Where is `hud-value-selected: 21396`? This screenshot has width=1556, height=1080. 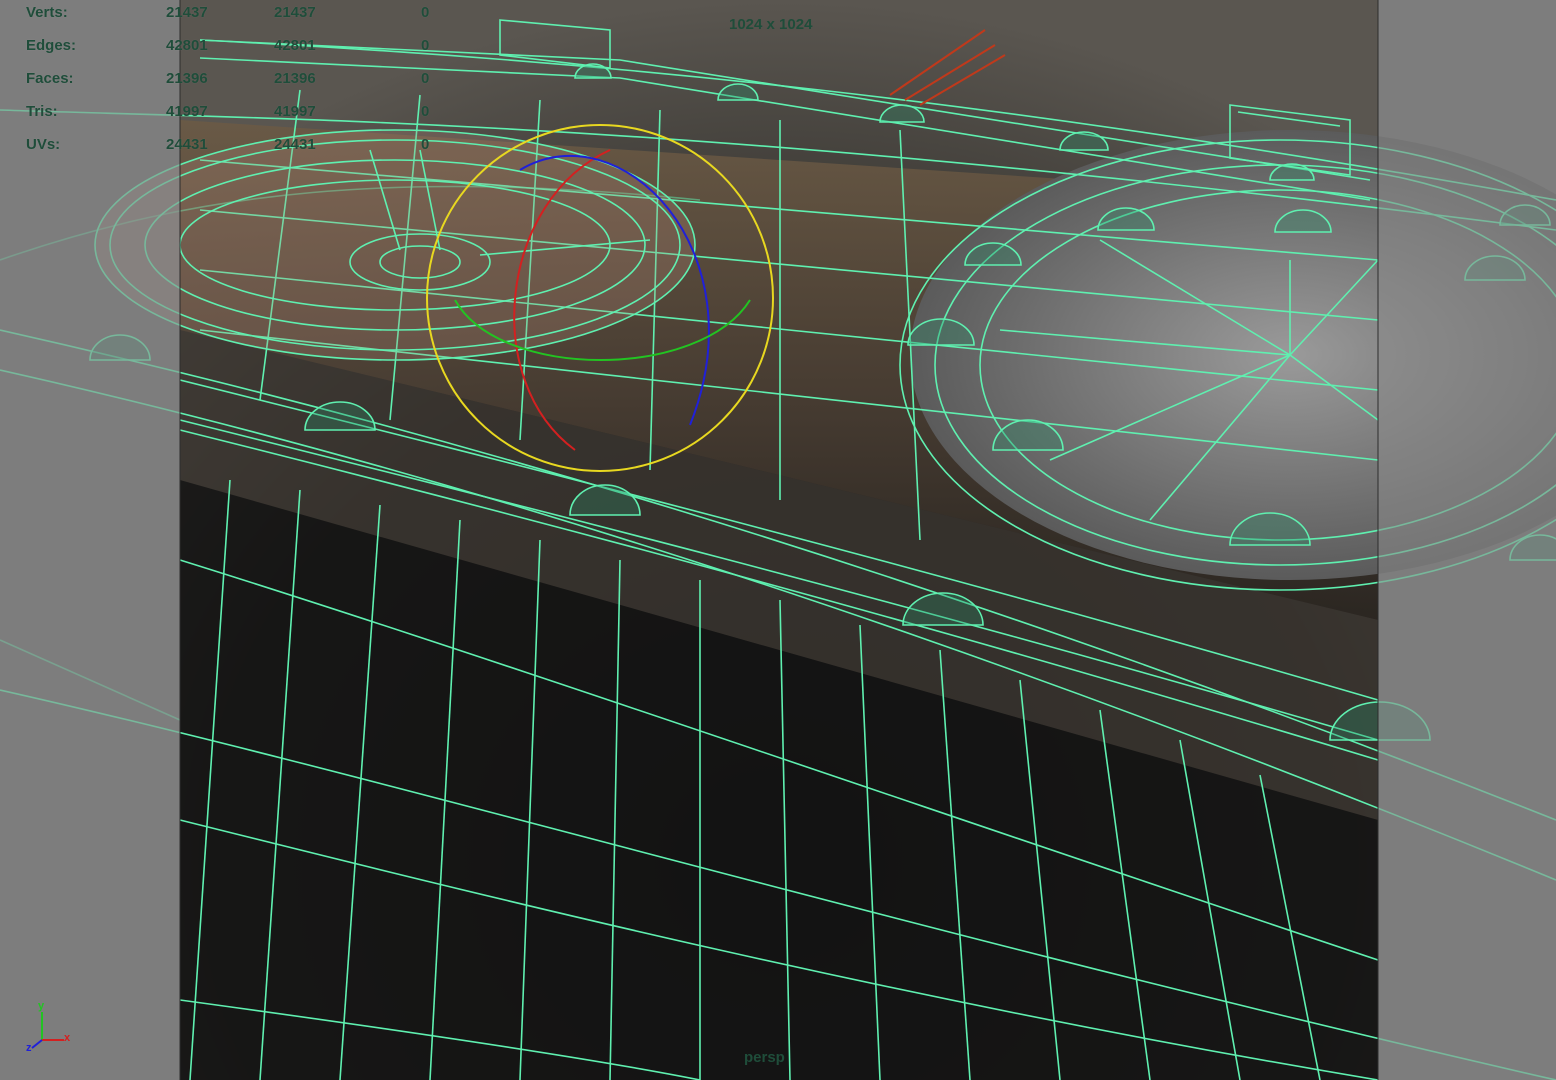 hud-value-selected: 21396 is located at coordinates (295, 78).